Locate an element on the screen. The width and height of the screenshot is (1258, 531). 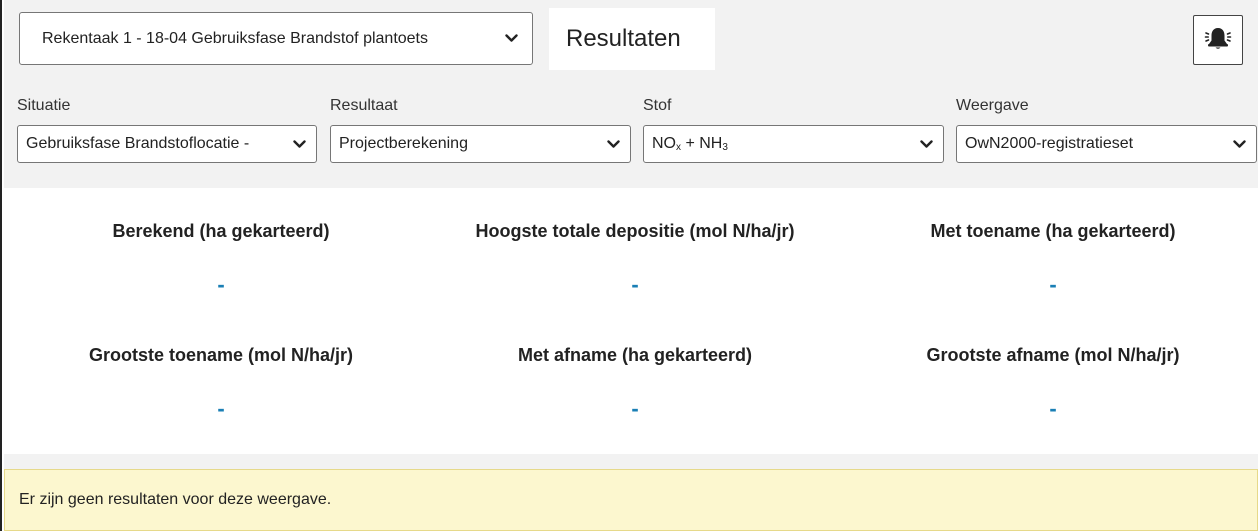
resultaat-label: Resultaat is located at coordinates (364, 105).